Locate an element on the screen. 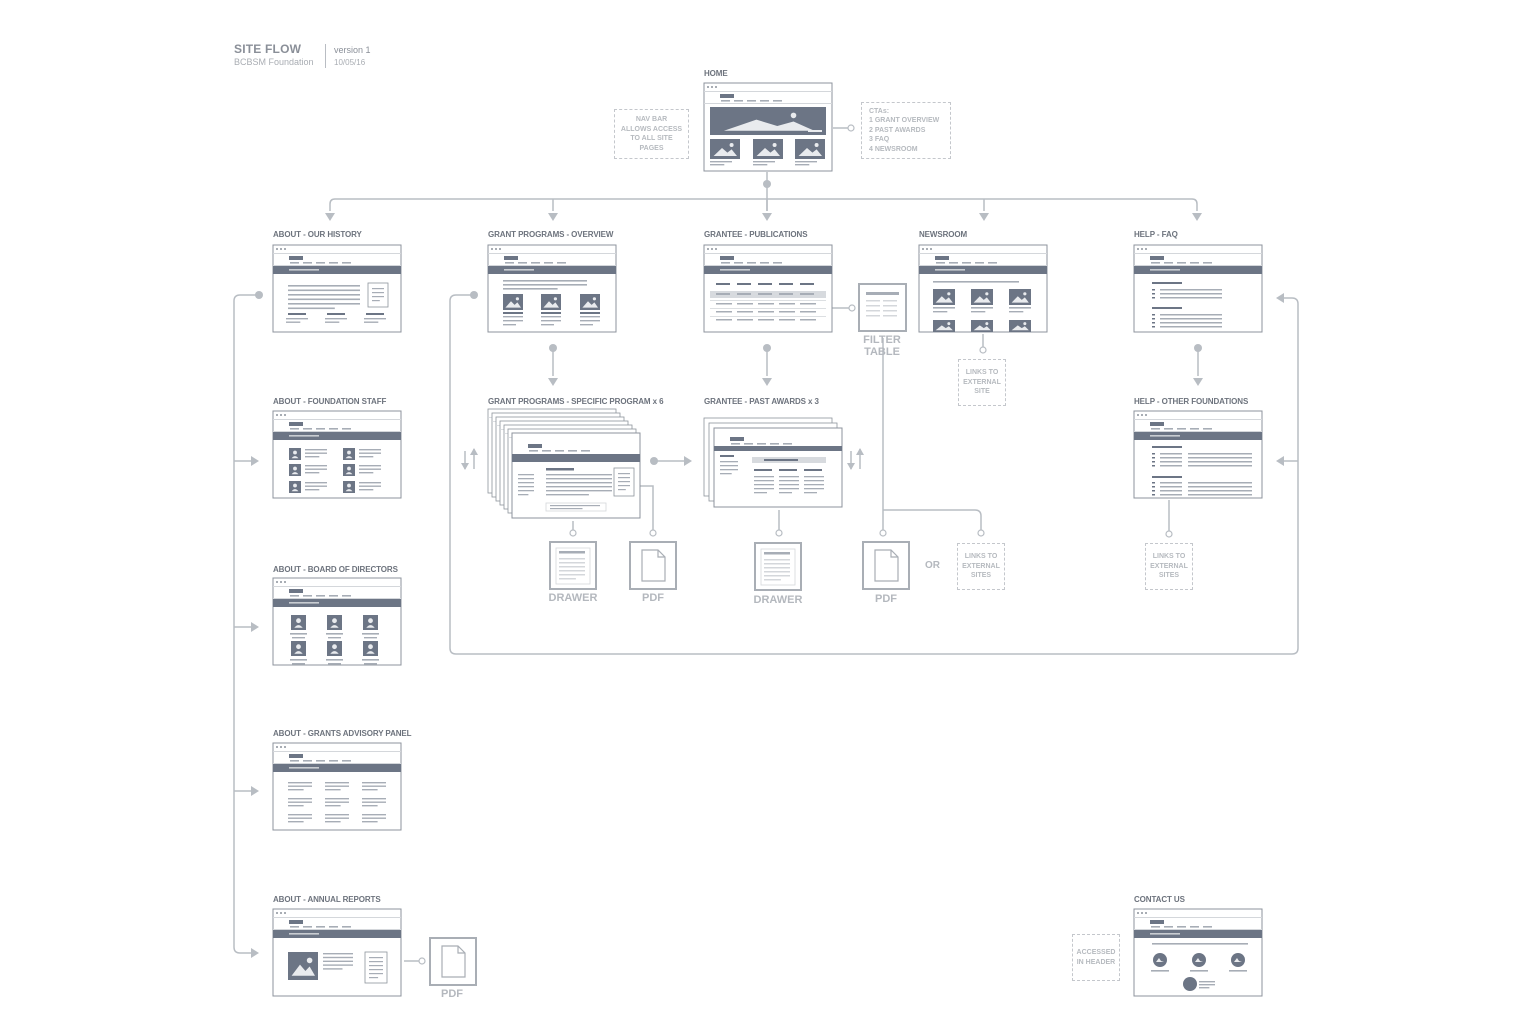 This screenshot has height=1036, width=1536. about-history-wireframe is located at coordinates (337, 288).